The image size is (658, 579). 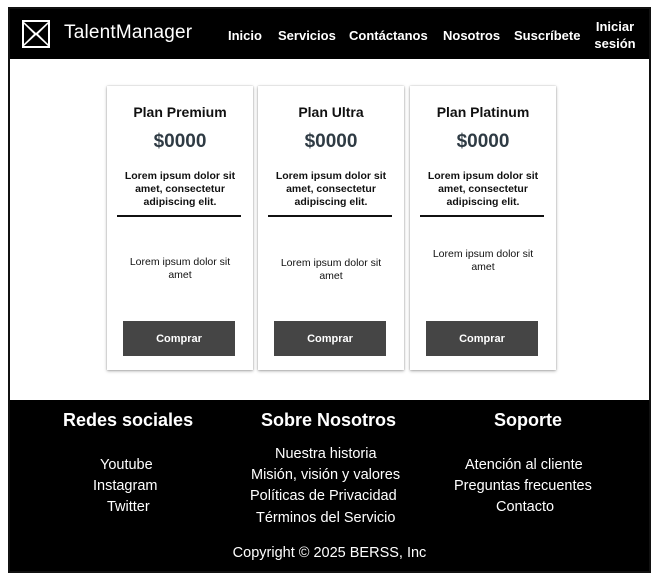 I want to click on footer-heading-support: Soporte, so click(x=528, y=420).